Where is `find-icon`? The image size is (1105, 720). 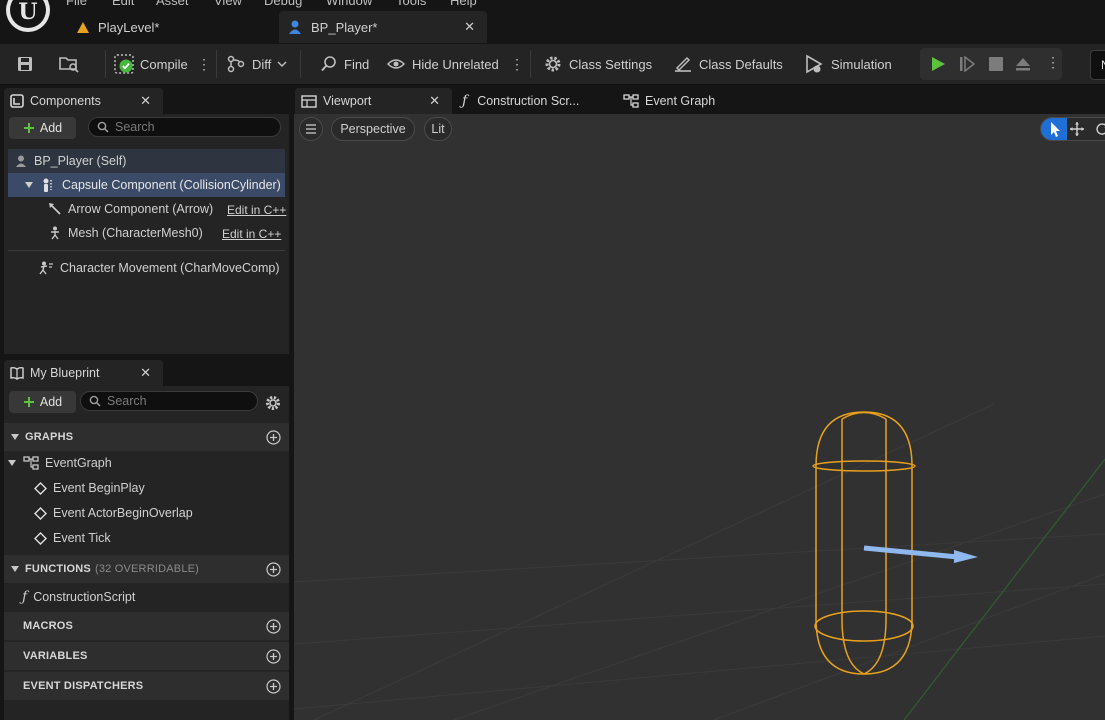
find-icon is located at coordinates (329, 64).